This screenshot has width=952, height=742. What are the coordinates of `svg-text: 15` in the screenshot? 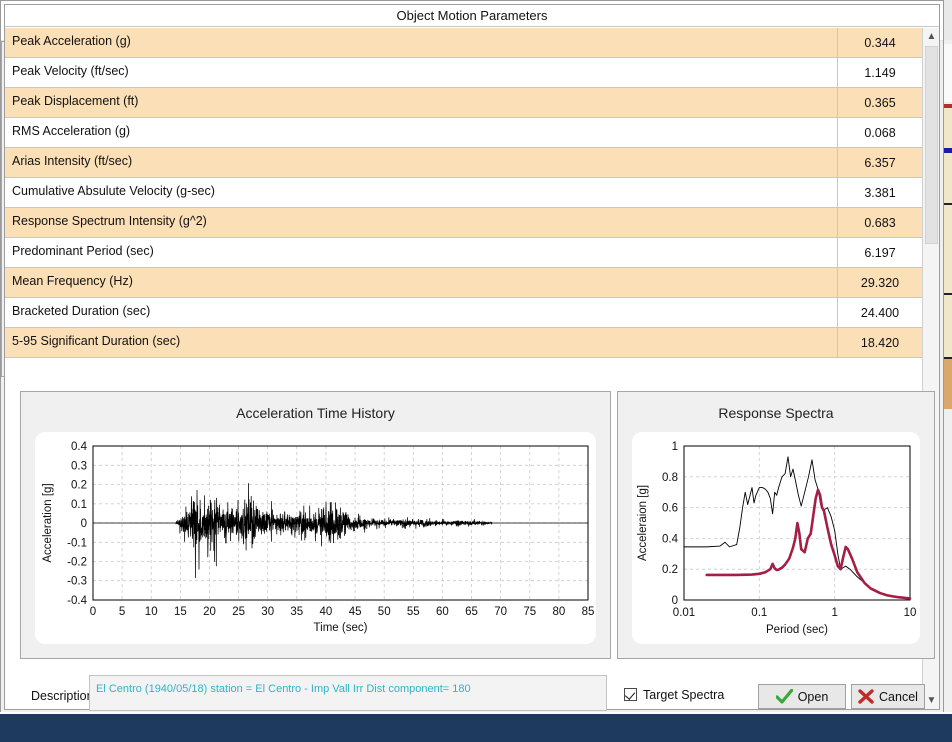 It's located at (180, 612).